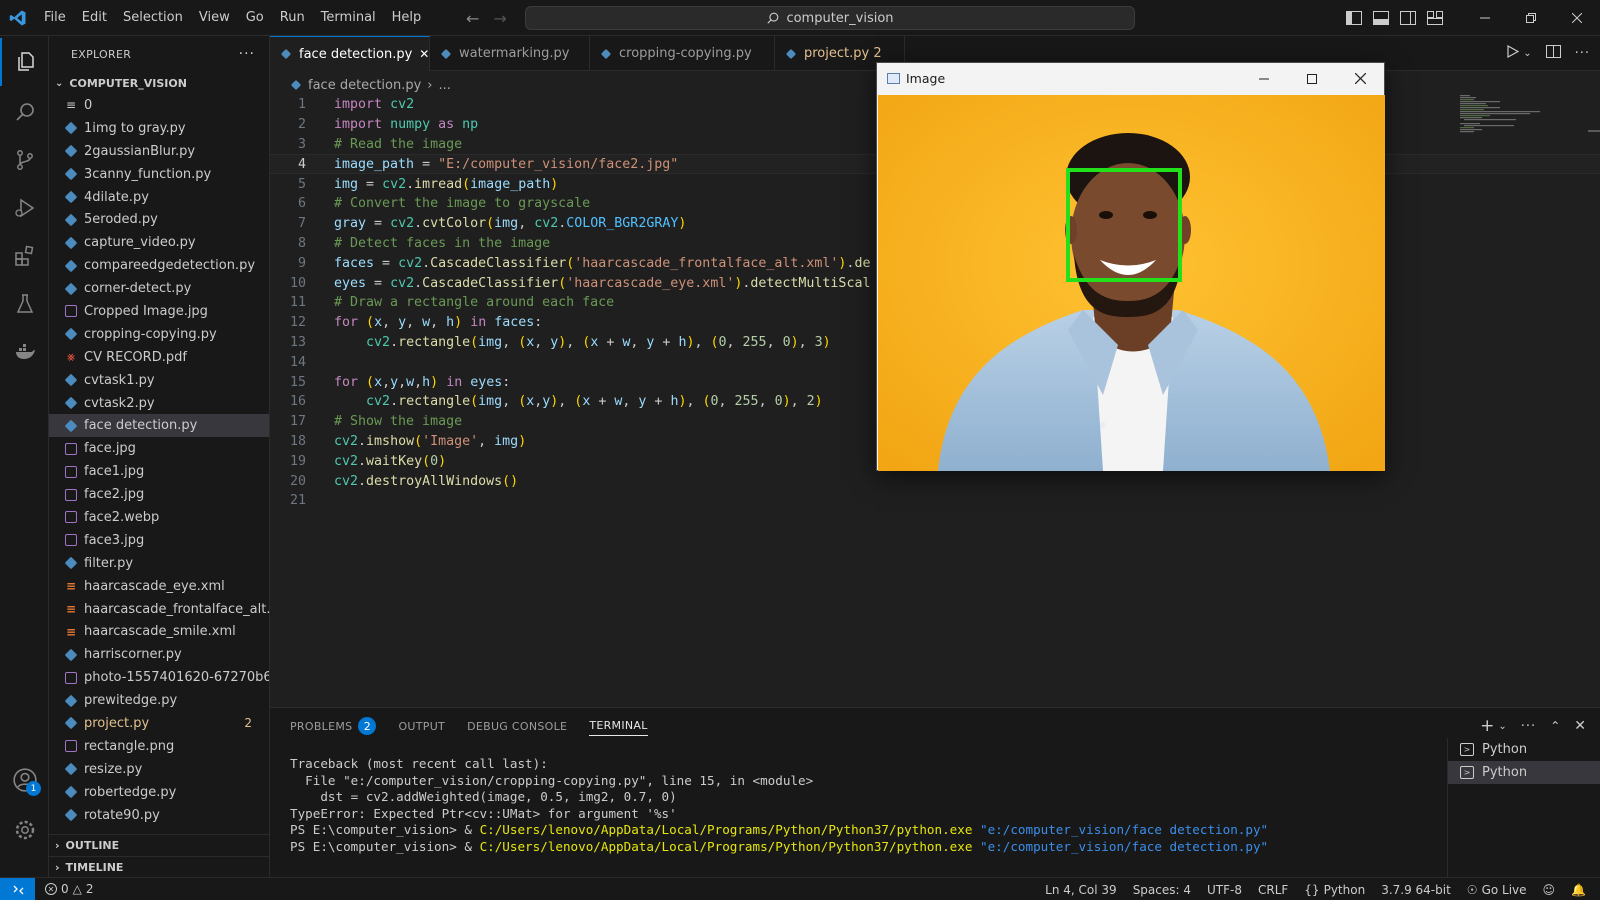 The height and width of the screenshot is (900, 1600). I want to click on panel-tab-output: OUTPUT, so click(421, 726).